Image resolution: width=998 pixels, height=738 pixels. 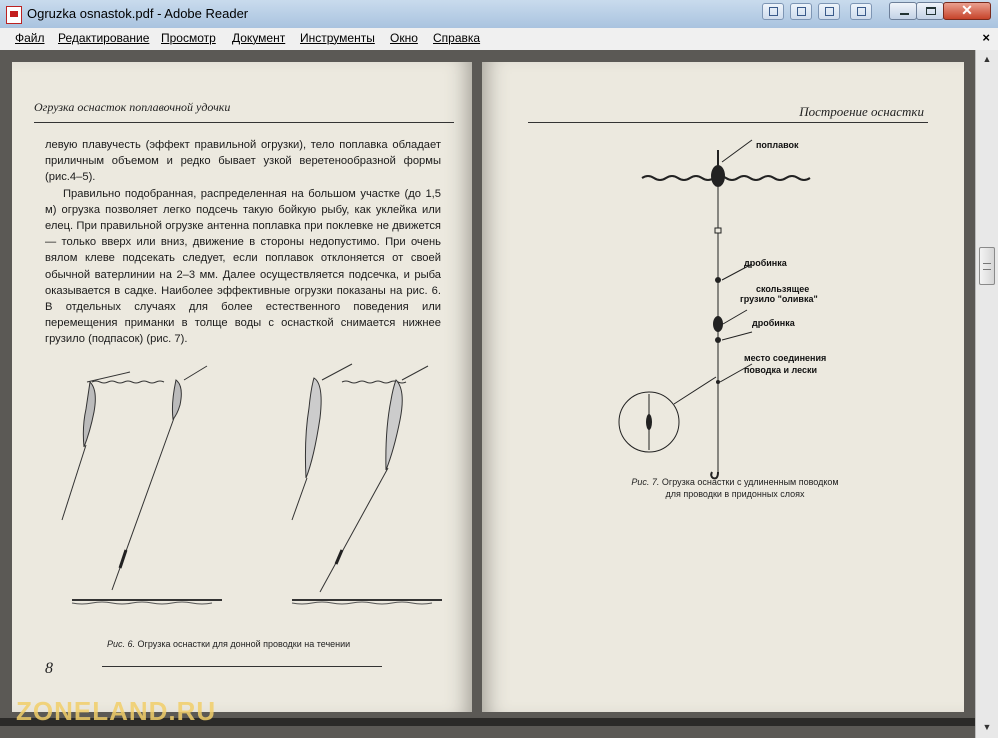 I want to click on header-rule-left, so click(x=244, y=122).